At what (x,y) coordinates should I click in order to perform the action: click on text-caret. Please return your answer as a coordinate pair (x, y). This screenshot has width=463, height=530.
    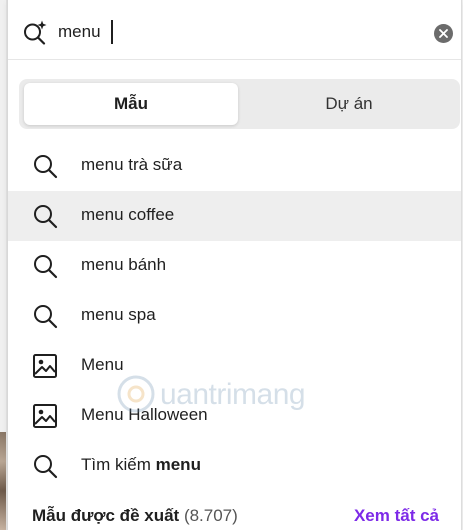
    Looking at the image, I should click on (112, 32).